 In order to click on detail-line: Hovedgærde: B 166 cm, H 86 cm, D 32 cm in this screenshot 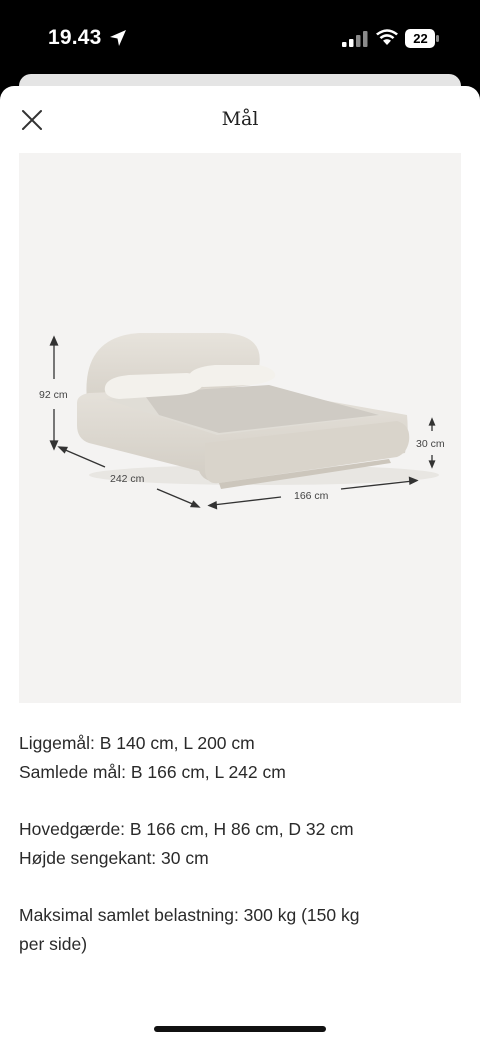, I will do `click(186, 829)`.